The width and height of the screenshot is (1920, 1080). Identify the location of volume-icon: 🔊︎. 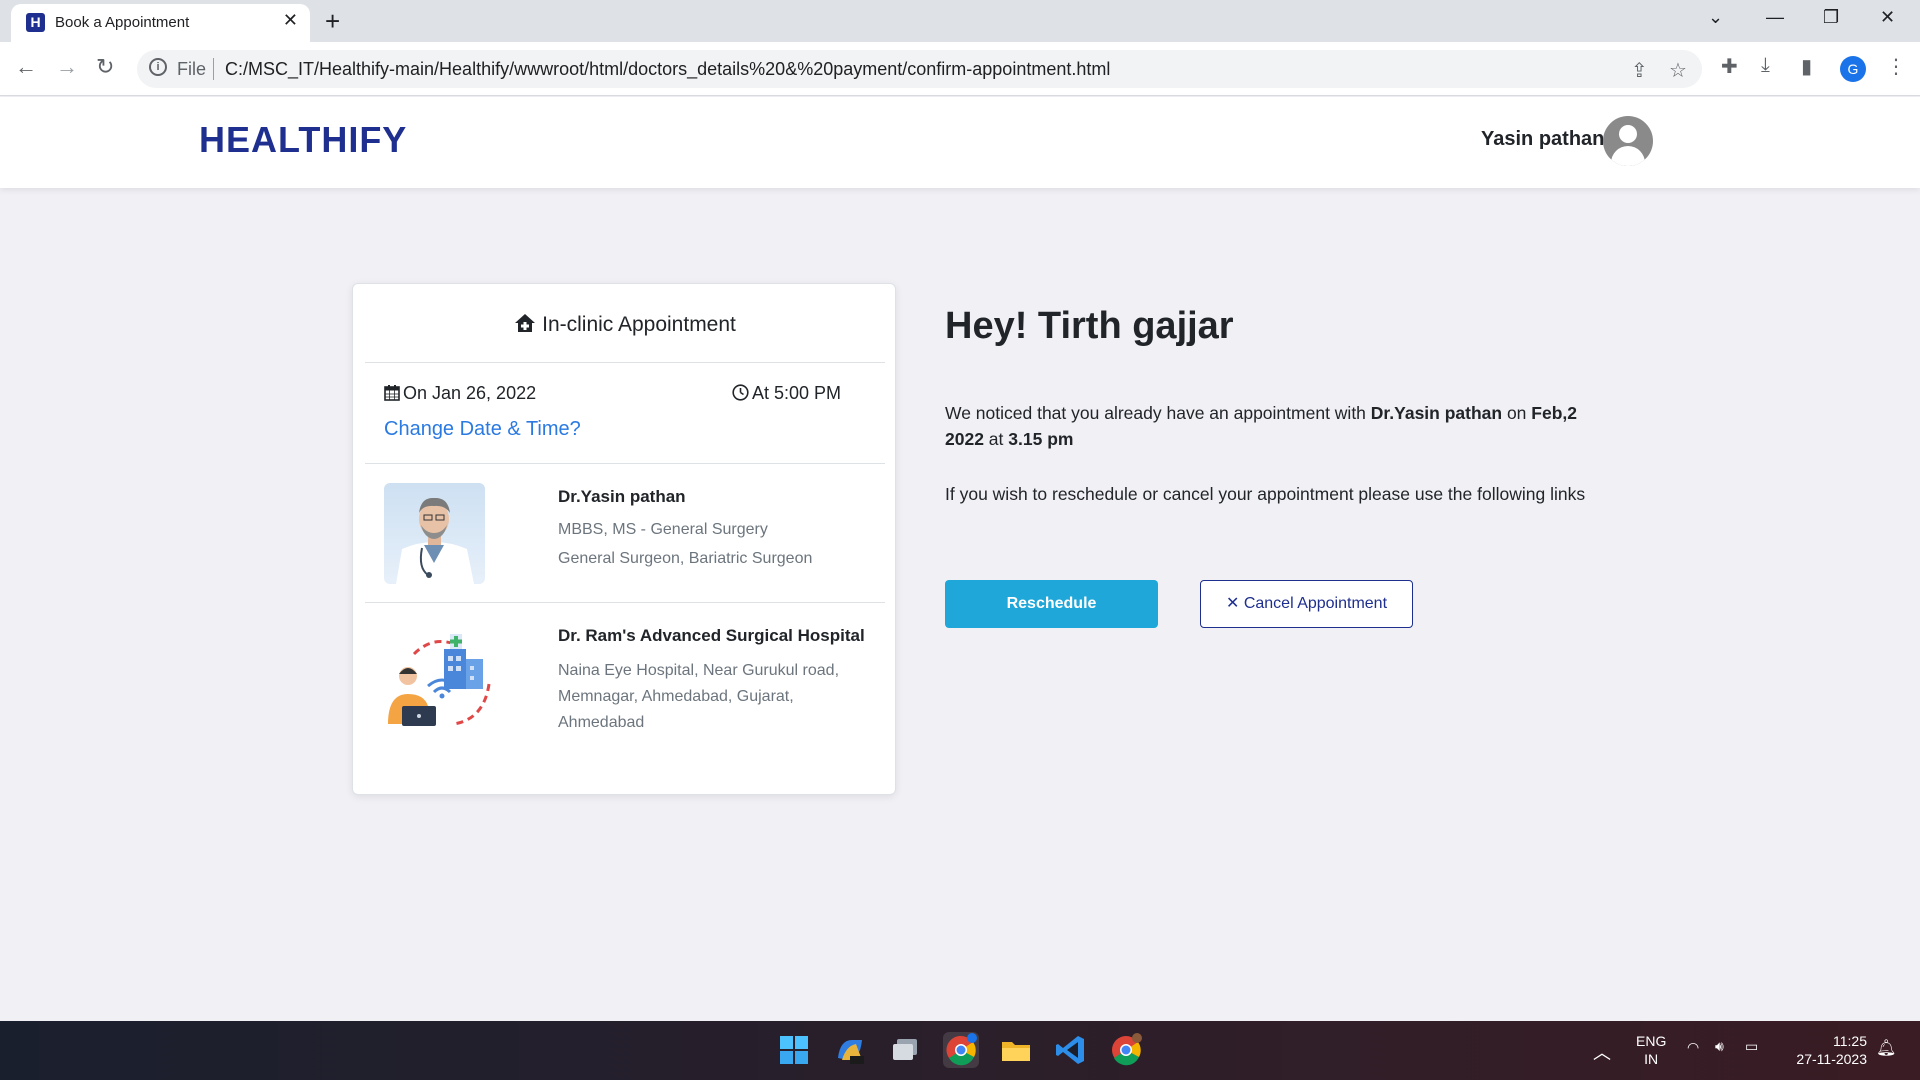
(1719, 1046).